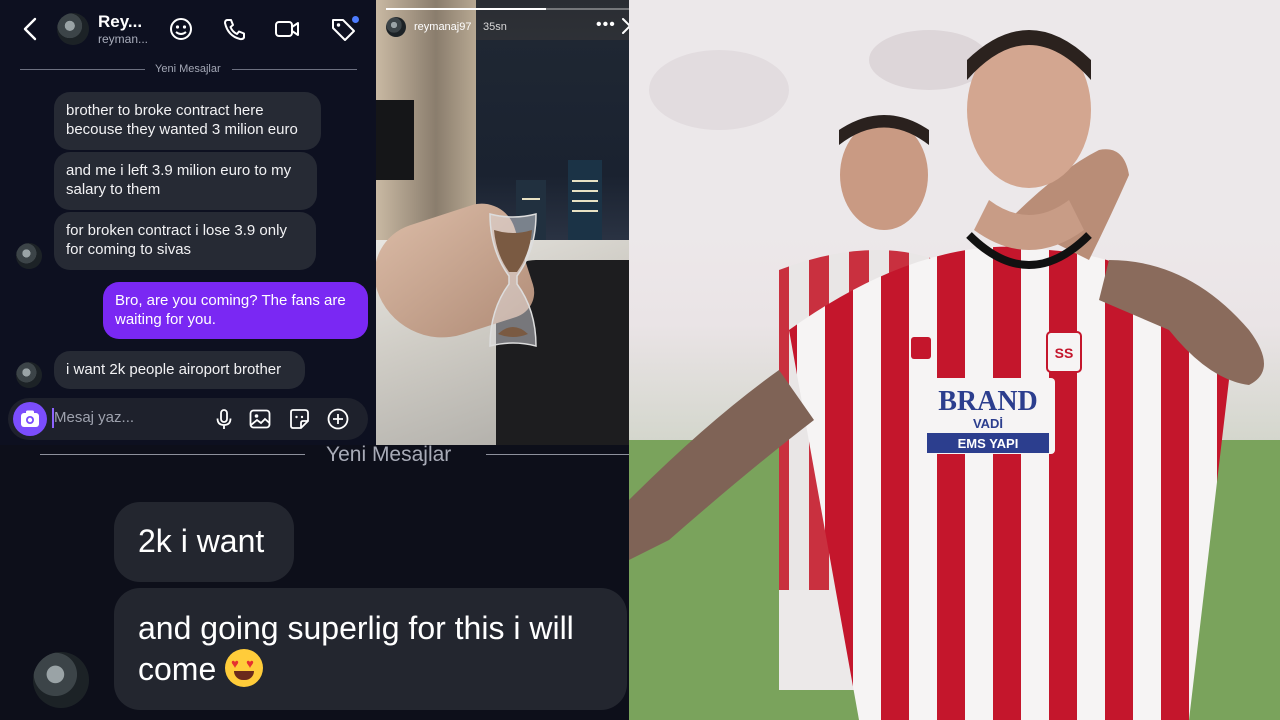 The image size is (1280, 720). I want to click on heart-eyes-emoji: ♥ ♥, so click(244, 668).